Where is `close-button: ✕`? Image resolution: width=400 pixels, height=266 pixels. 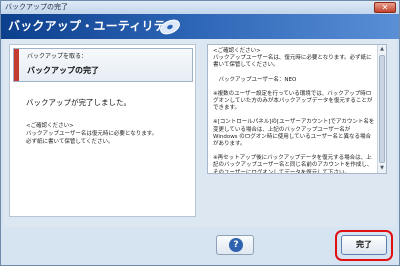
close-button: ✕ is located at coordinates (385, 7).